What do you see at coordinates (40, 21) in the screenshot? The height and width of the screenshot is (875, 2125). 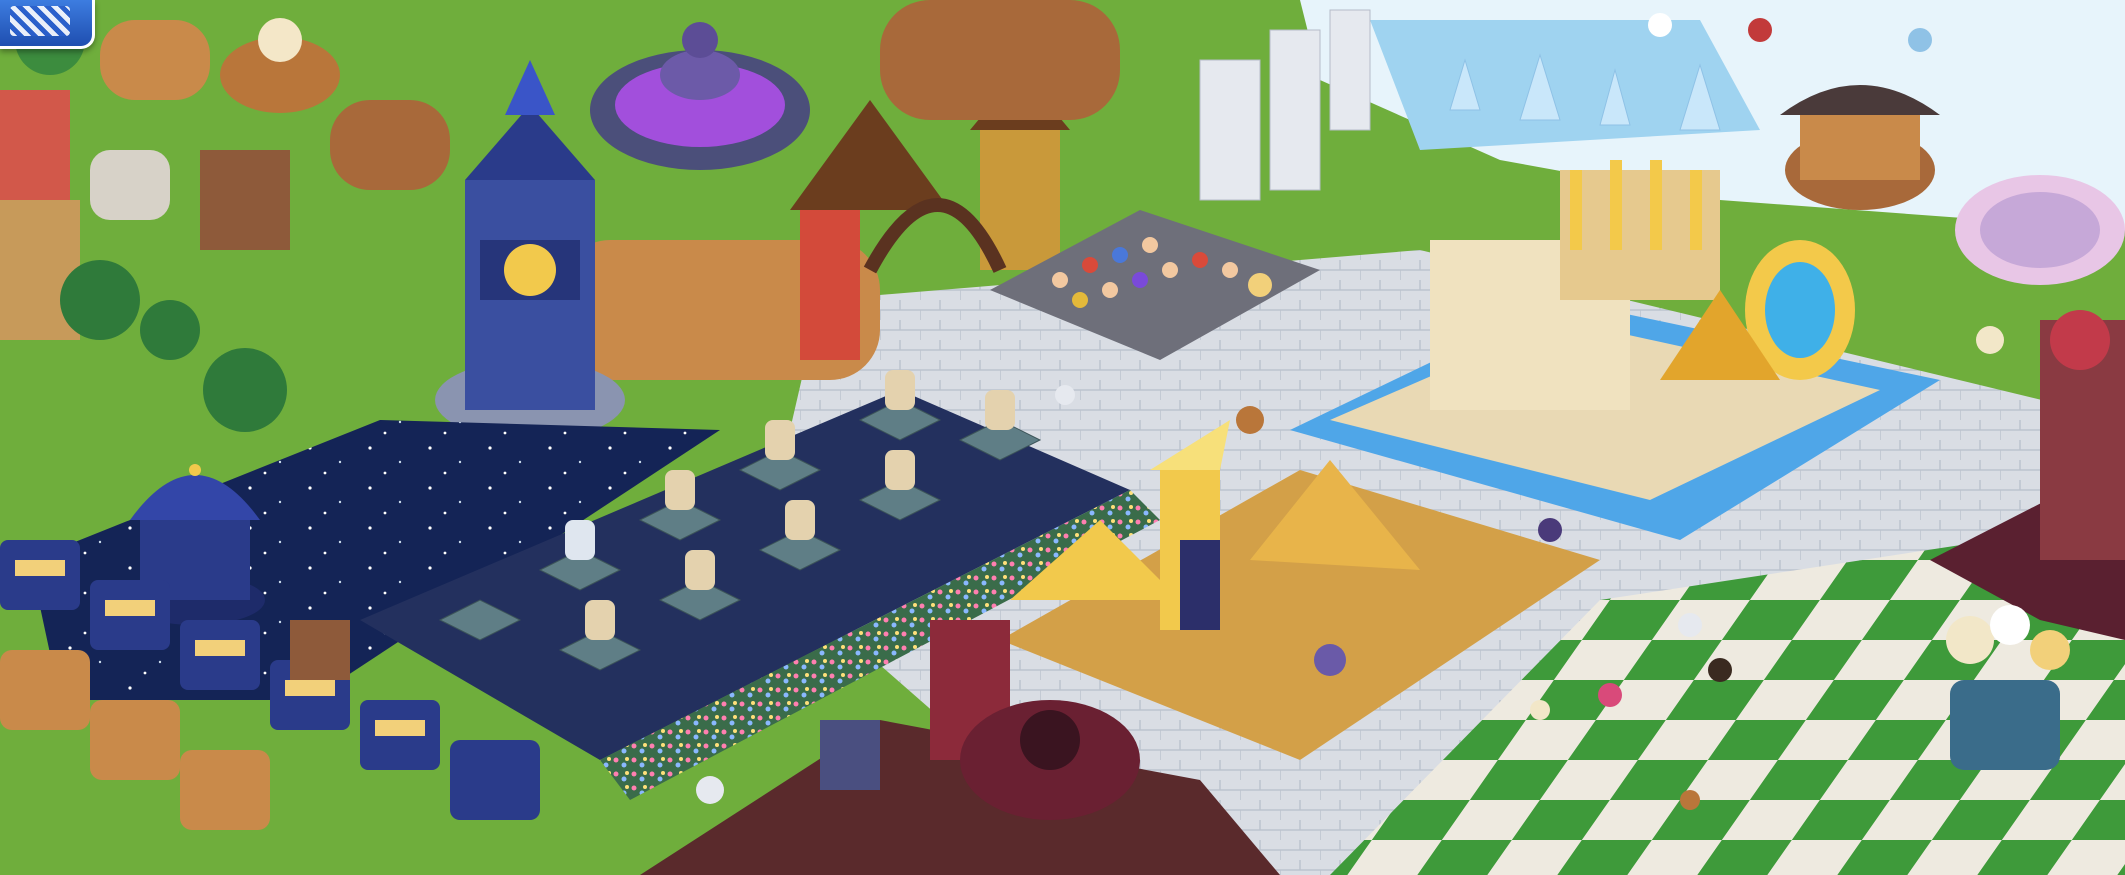 I see `menu-grip-icon` at bounding box center [40, 21].